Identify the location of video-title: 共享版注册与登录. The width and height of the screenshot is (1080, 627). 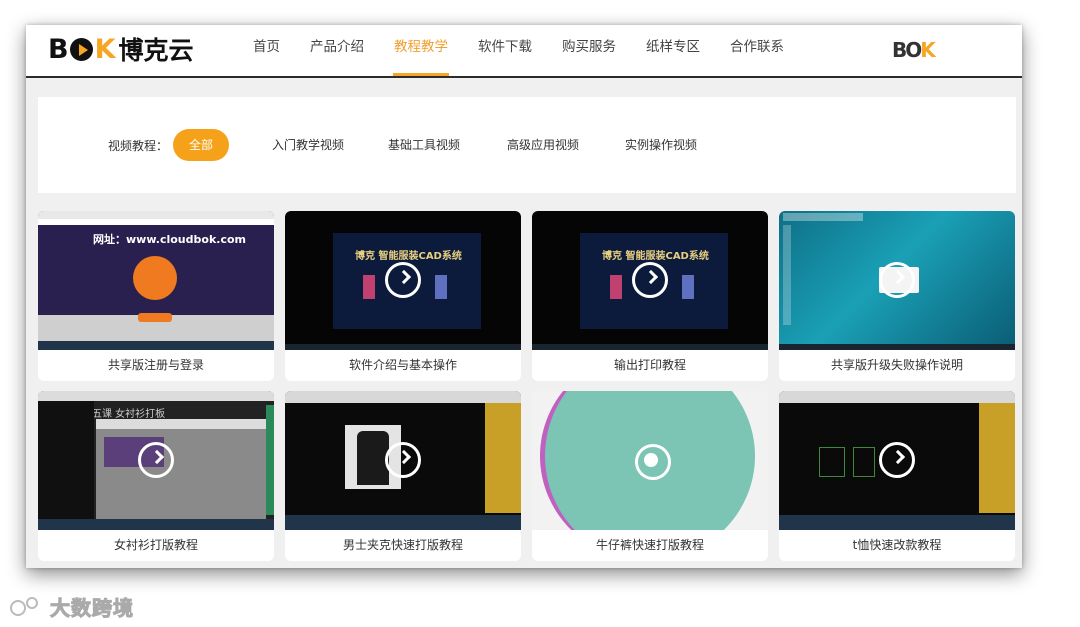
(156, 365).